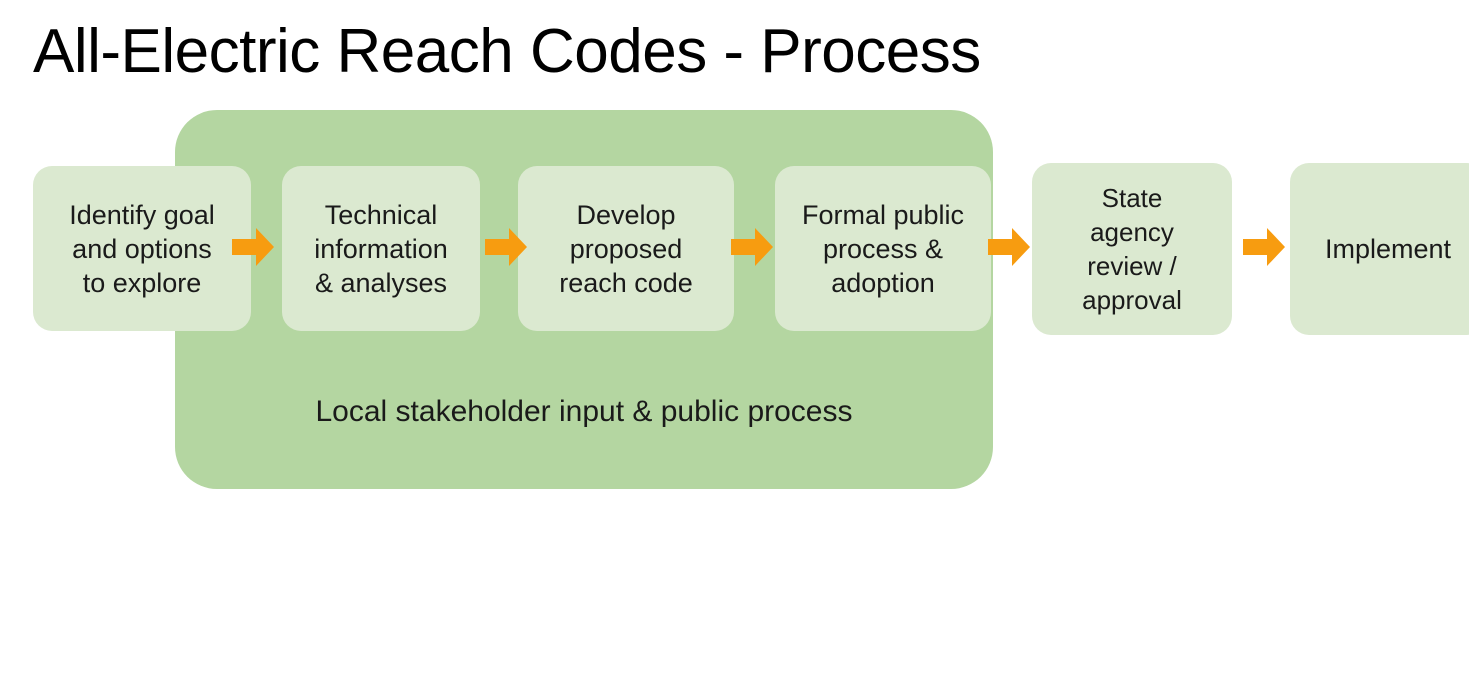  I want to click on process-step-develop-reach-code: Develop proposed reach code, so click(626, 248).